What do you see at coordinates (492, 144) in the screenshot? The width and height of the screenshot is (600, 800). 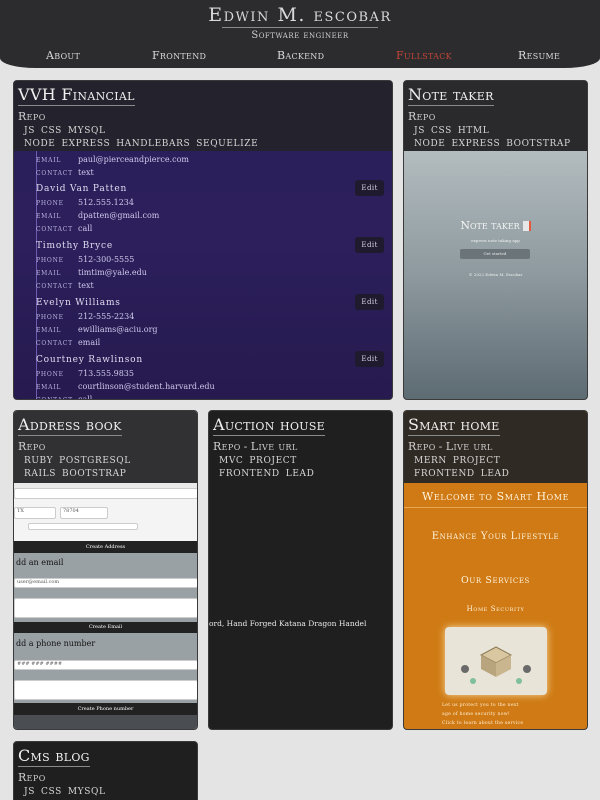 I see `tech-tags: NODE EXPRESS BOOTSTRAP` at bounding box center [492, 144].